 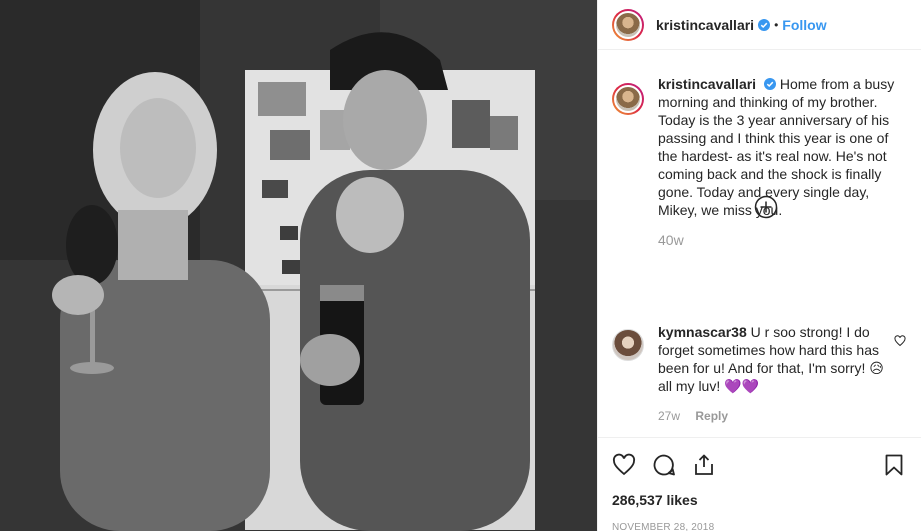 I want to click on caption-age: 40w, so click(x=778, y=240).